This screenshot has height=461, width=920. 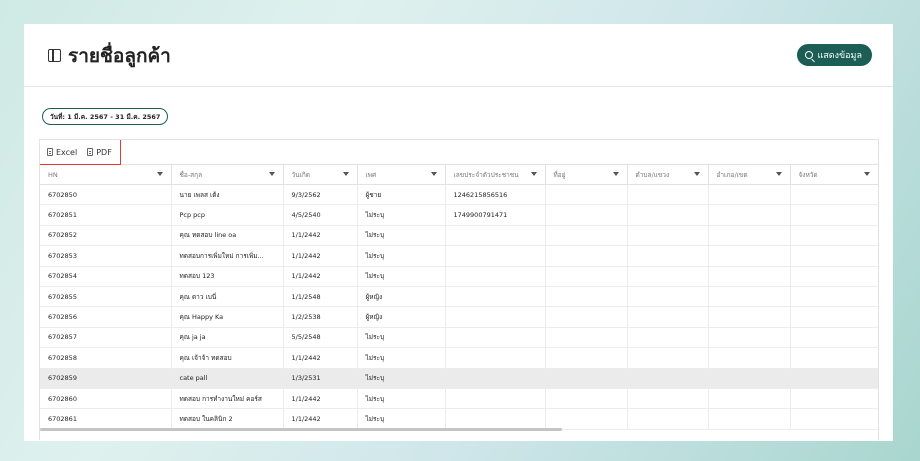 I want to click on table-row: 6702858 คุณ เจ้าจ้า ทดสอบ 1/1/2442 ไม่ระบุ, so click(x=459, y=358).